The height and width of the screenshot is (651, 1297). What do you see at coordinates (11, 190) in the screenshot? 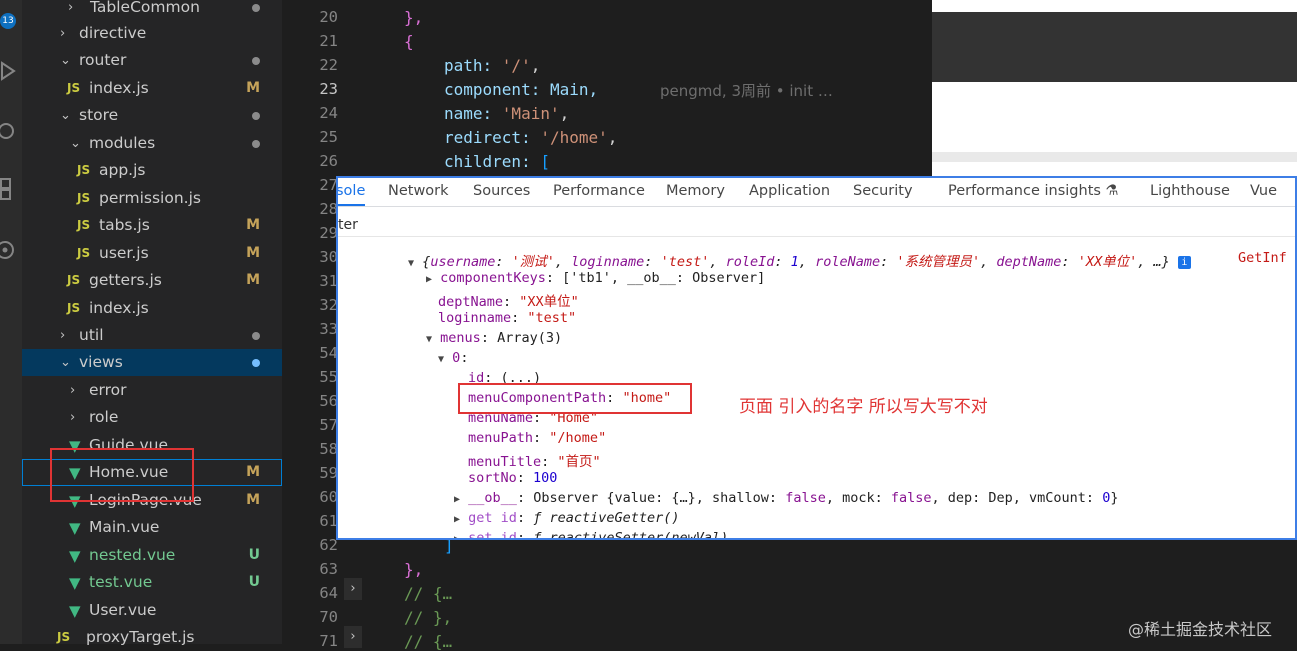
I see `extensions-icon` at bounding box center [11, 190].